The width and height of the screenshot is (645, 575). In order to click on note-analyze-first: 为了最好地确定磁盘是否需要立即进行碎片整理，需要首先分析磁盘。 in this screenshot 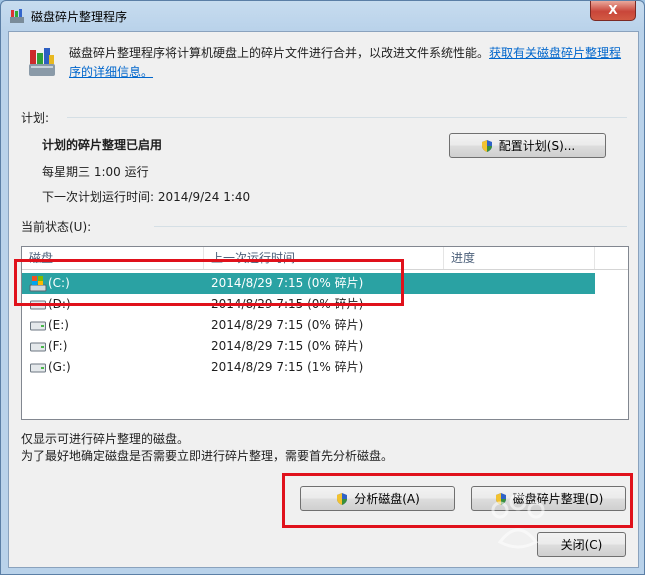, I will do `click(207, 456)`.